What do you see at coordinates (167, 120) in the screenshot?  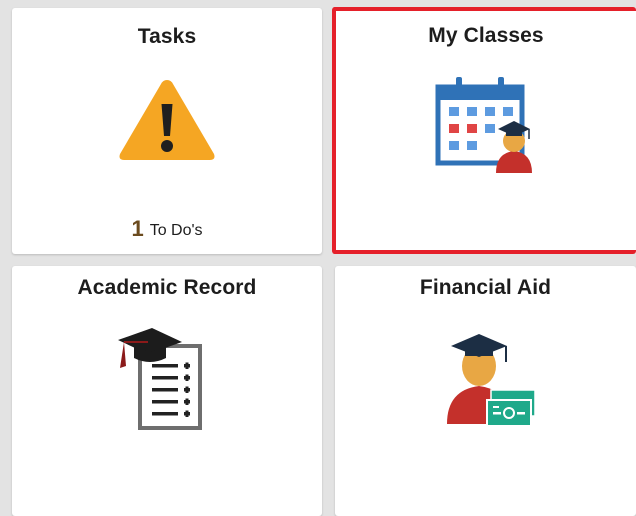 I see `warning-icon` at bounding box center [167, 120].